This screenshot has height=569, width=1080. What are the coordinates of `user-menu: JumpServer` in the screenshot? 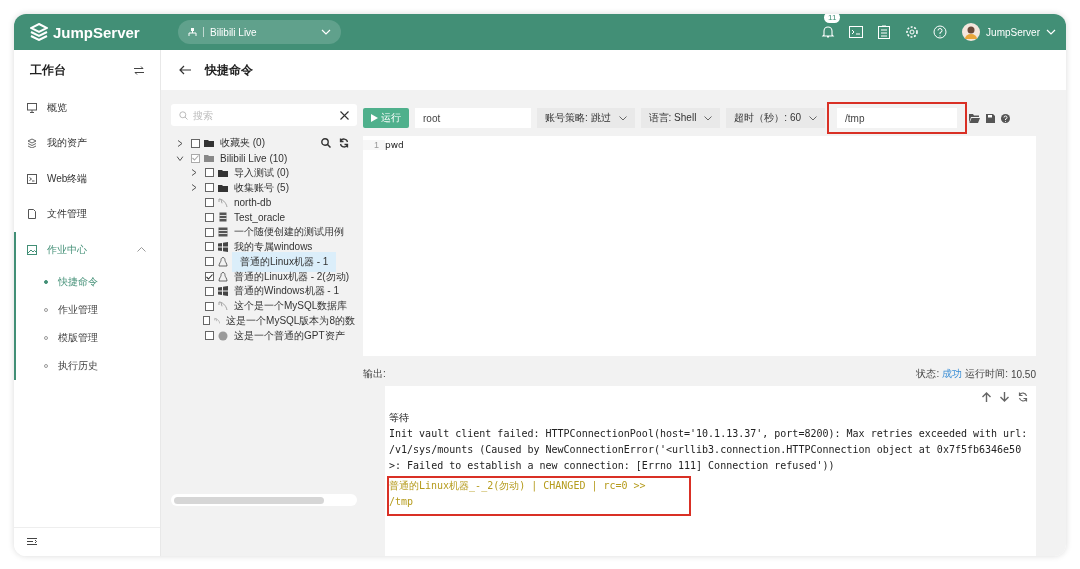 It's located at (1009, 32).